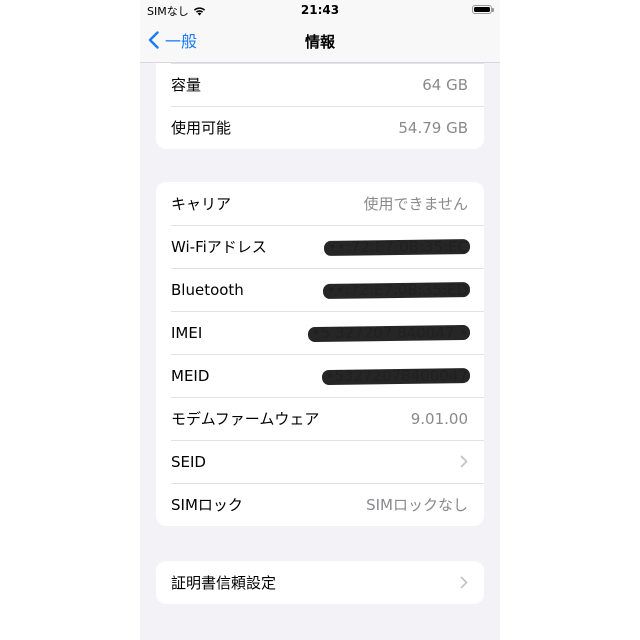  What do you see at coordinates (207, 505) in the screenshot?
I see `row-label: SIMロック` at bounding box center [207, 505].